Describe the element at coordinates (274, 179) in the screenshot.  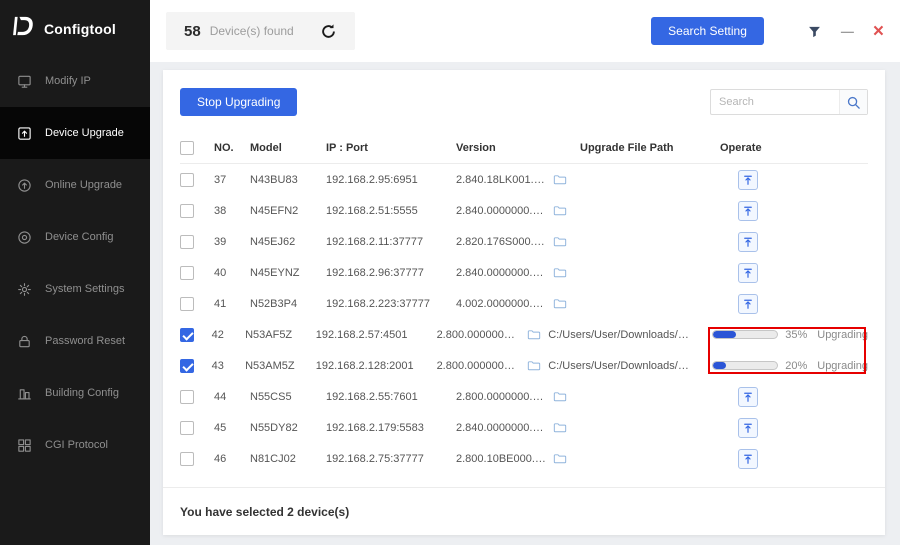
I see `cell-model: N43BU83` at that location.